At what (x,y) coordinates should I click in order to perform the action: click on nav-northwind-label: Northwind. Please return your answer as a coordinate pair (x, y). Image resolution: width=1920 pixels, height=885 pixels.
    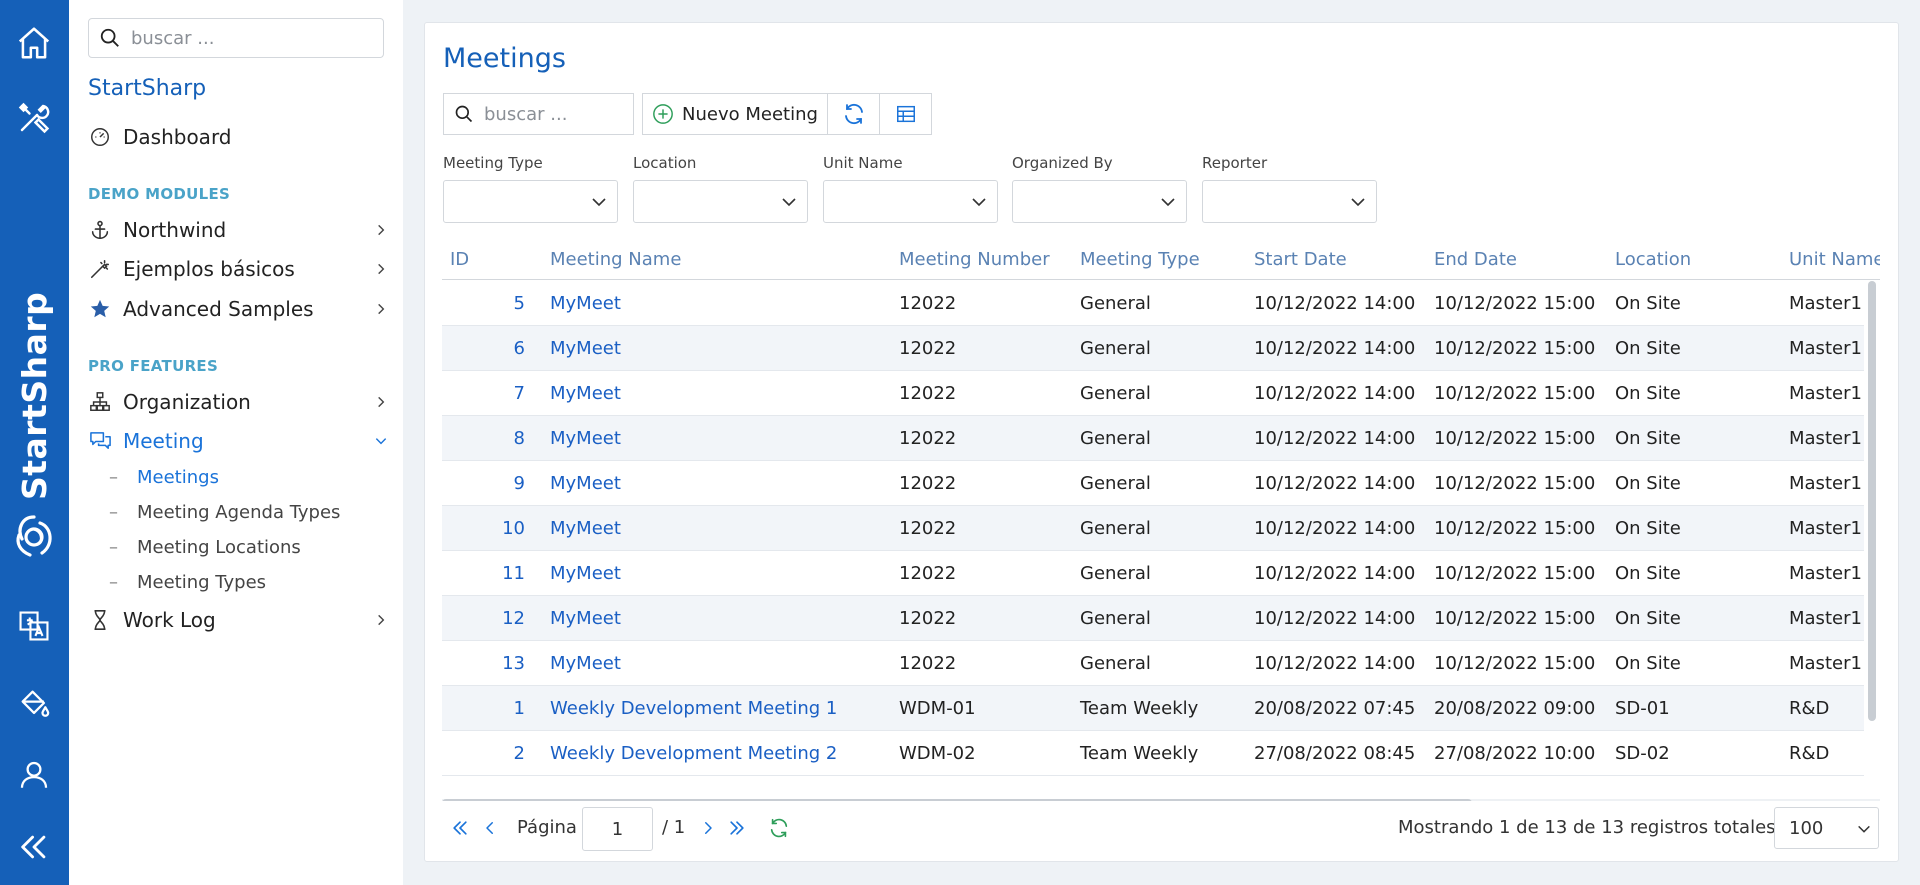
    Looking at the image, I should click on (175, 230).